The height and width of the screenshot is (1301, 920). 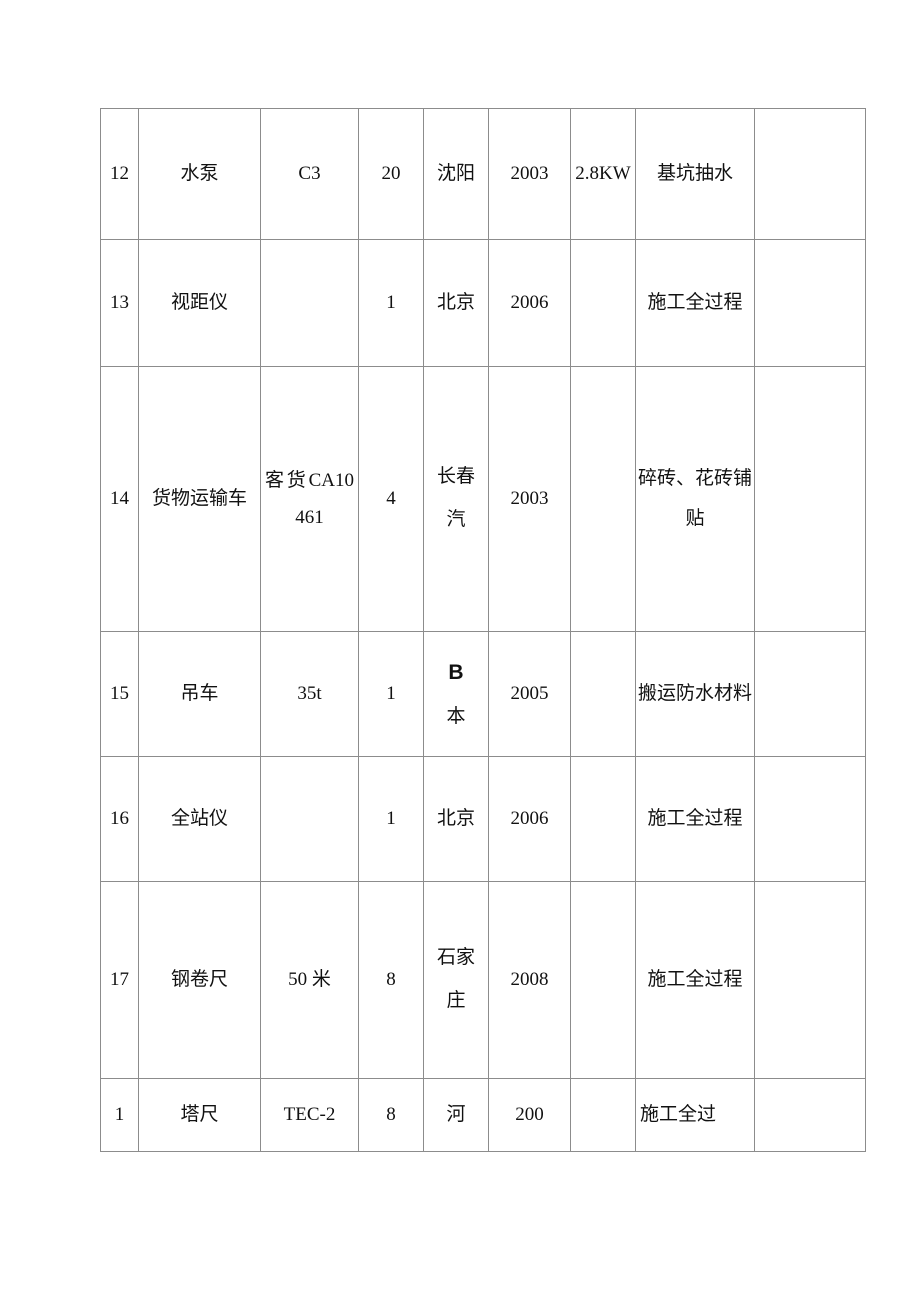 What do you see at coordinates (483, 819) in the screenshot?
I see `table-row: 16 全站仪 1 北京 2006 施工全过程` at bounding box center [483, 819].